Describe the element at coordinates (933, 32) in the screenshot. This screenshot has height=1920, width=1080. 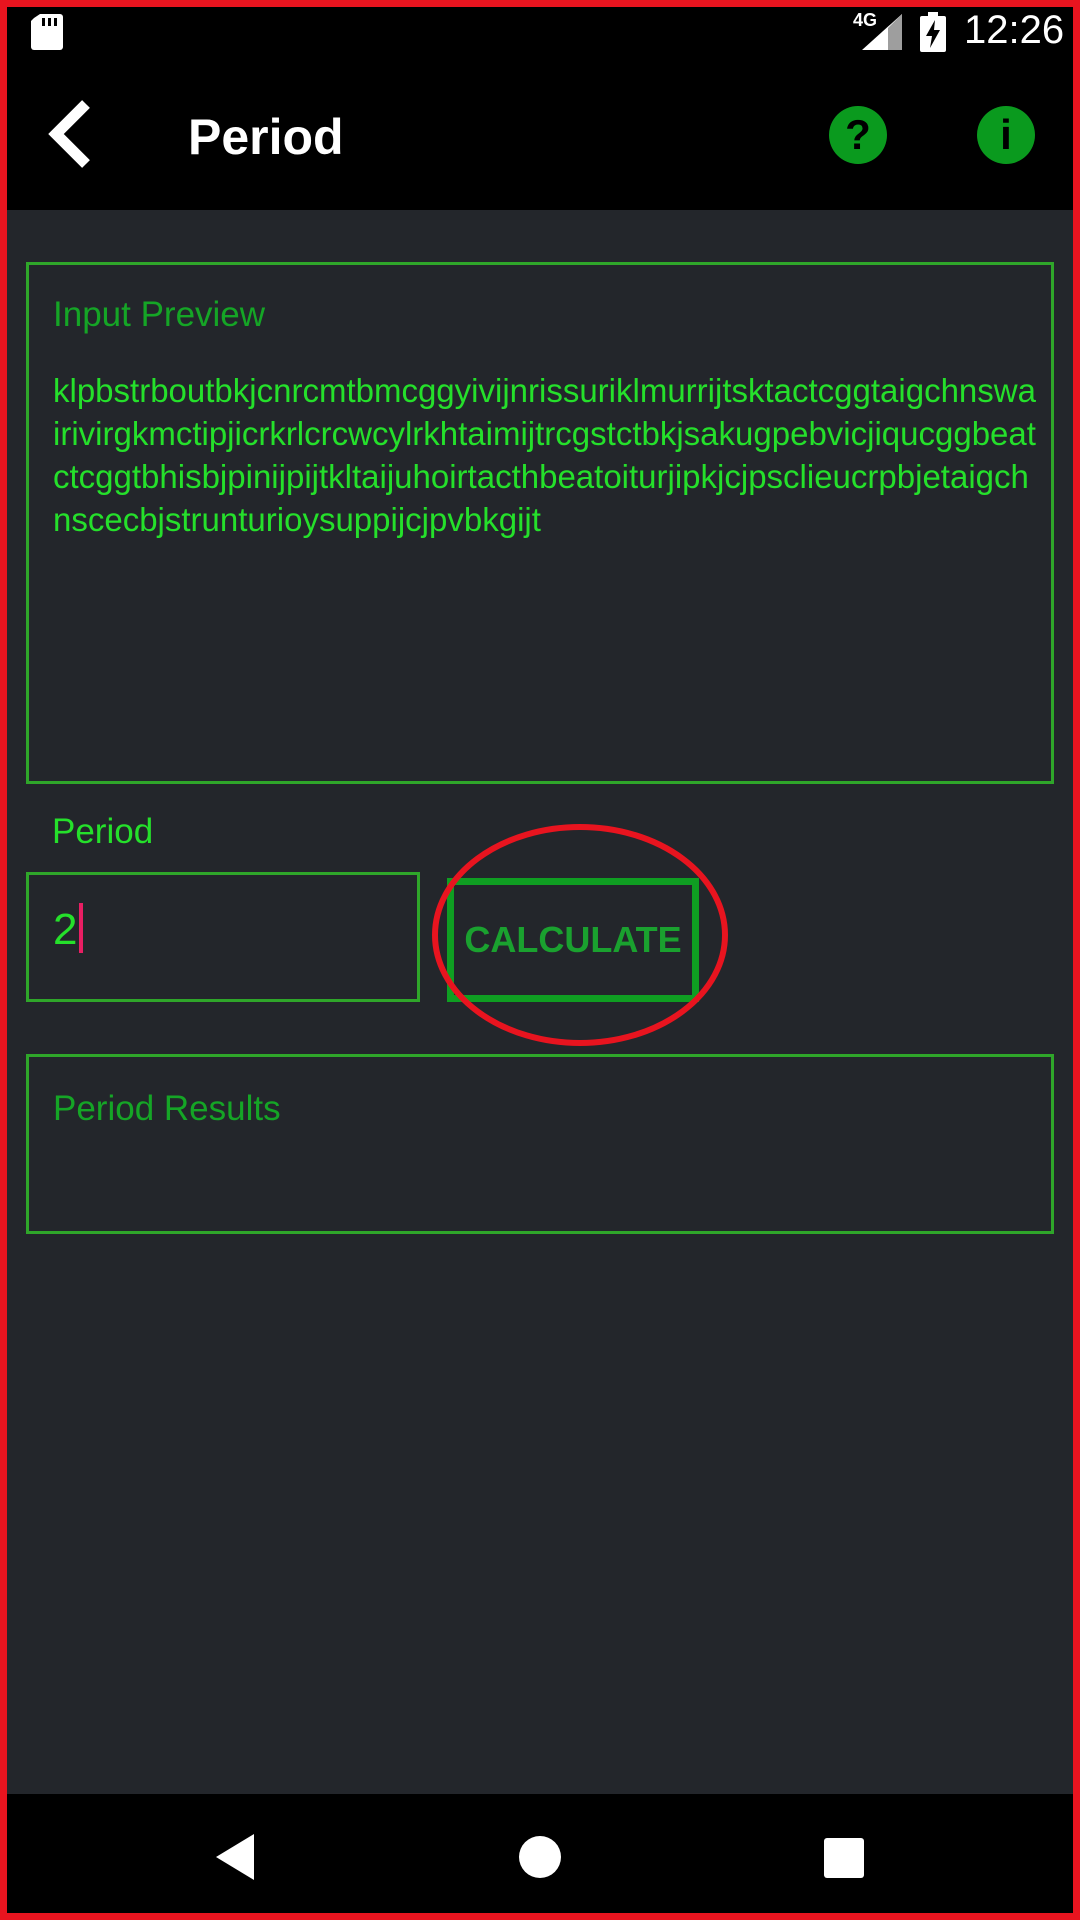
I see `battery-charging-icon` at that location.